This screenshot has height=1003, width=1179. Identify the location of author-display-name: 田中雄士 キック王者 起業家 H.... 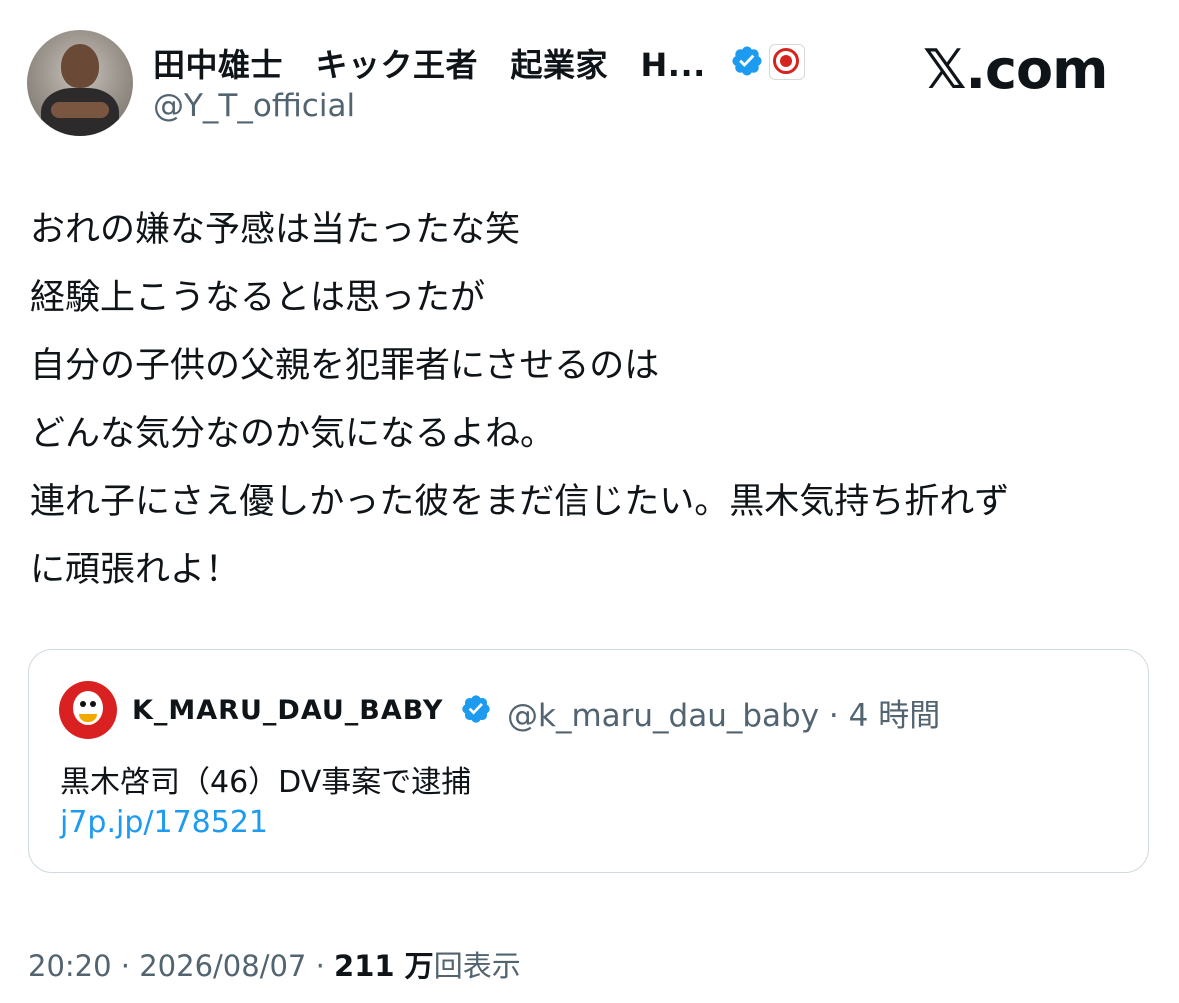
(429, 63).